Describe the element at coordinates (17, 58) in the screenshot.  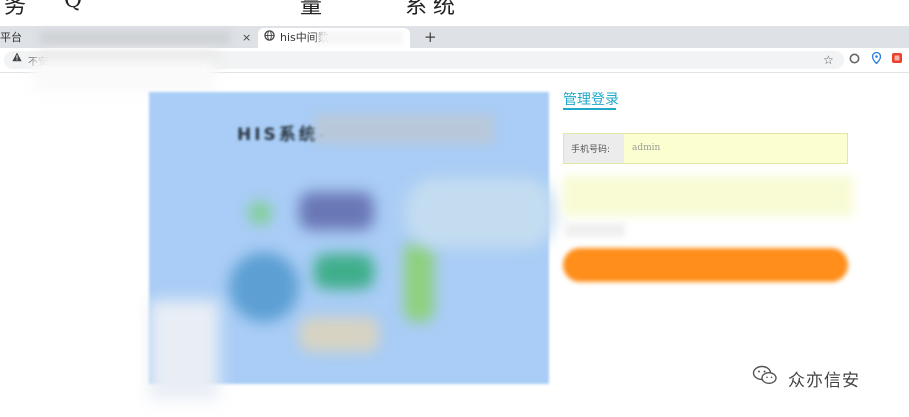
I see `warning-icon` at that location.